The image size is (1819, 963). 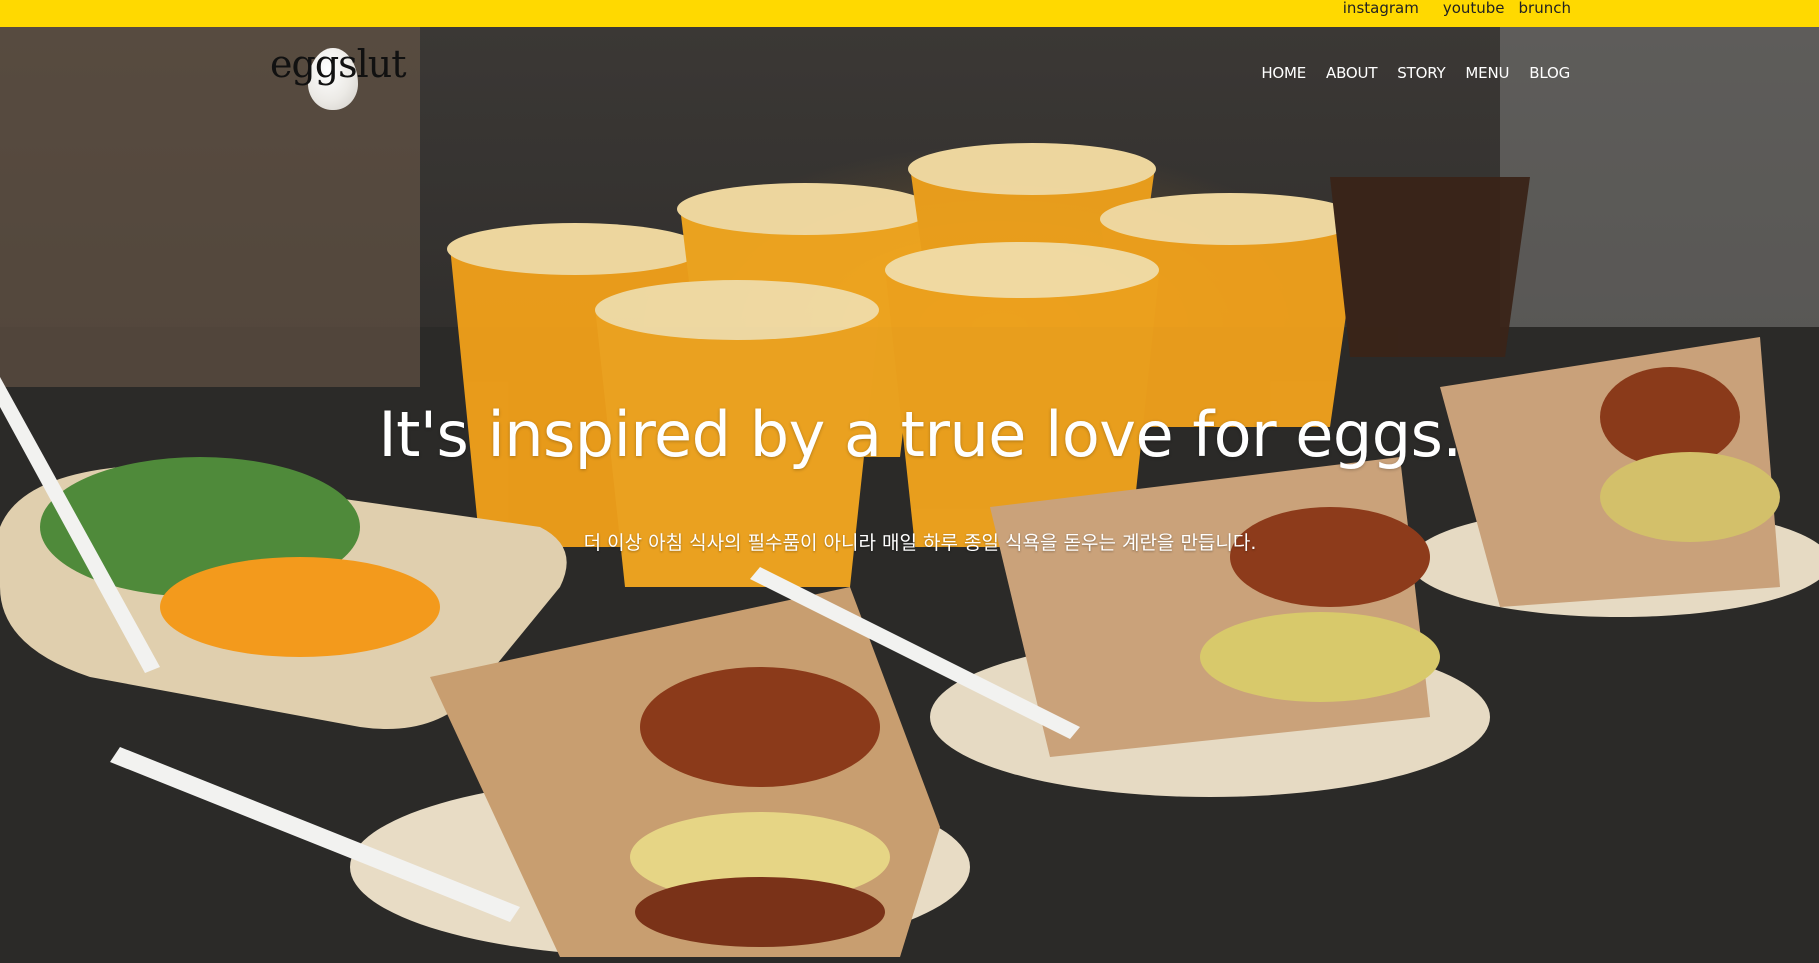 I want to click on eggslut-logo: eggslut, so click(x=337, y=75).